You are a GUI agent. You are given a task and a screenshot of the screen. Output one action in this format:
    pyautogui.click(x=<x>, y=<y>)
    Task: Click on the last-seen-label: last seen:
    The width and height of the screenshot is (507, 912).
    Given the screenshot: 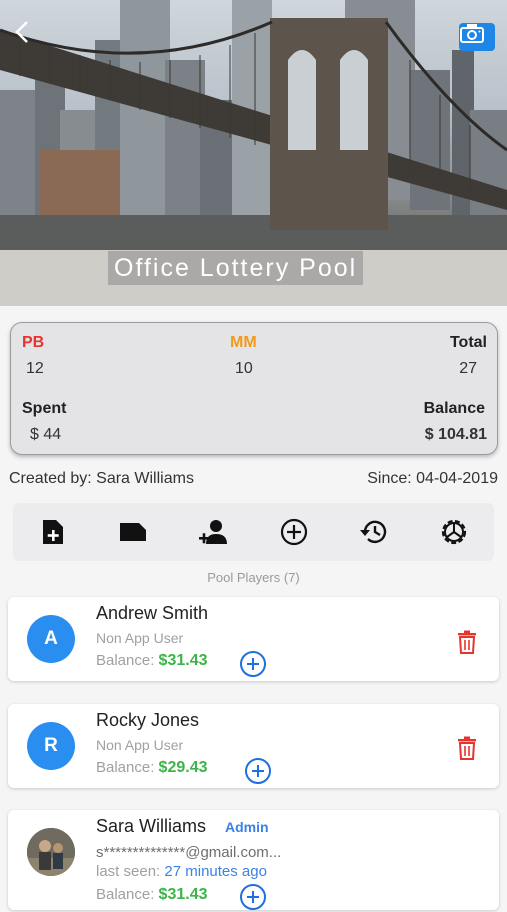 What is the action you would take?
    pyautogui.click(x=128, y=871)
    